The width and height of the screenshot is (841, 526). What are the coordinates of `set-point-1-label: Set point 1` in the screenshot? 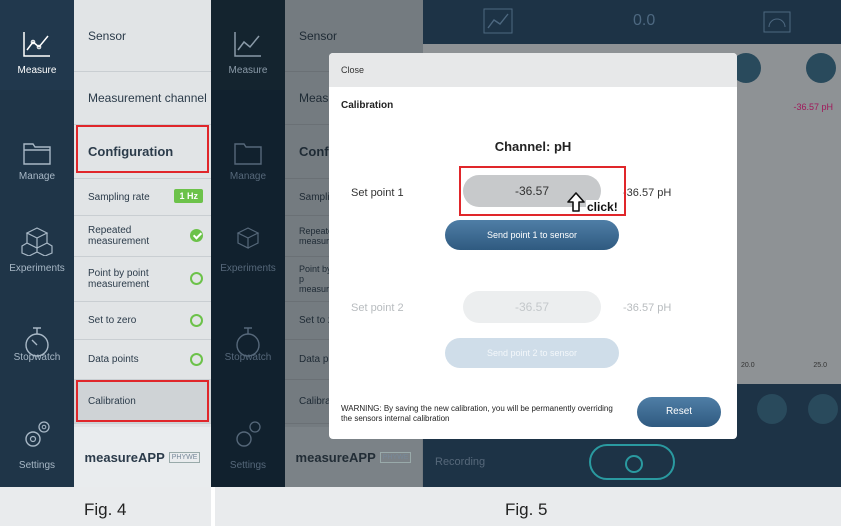 It's located at (377, 193).